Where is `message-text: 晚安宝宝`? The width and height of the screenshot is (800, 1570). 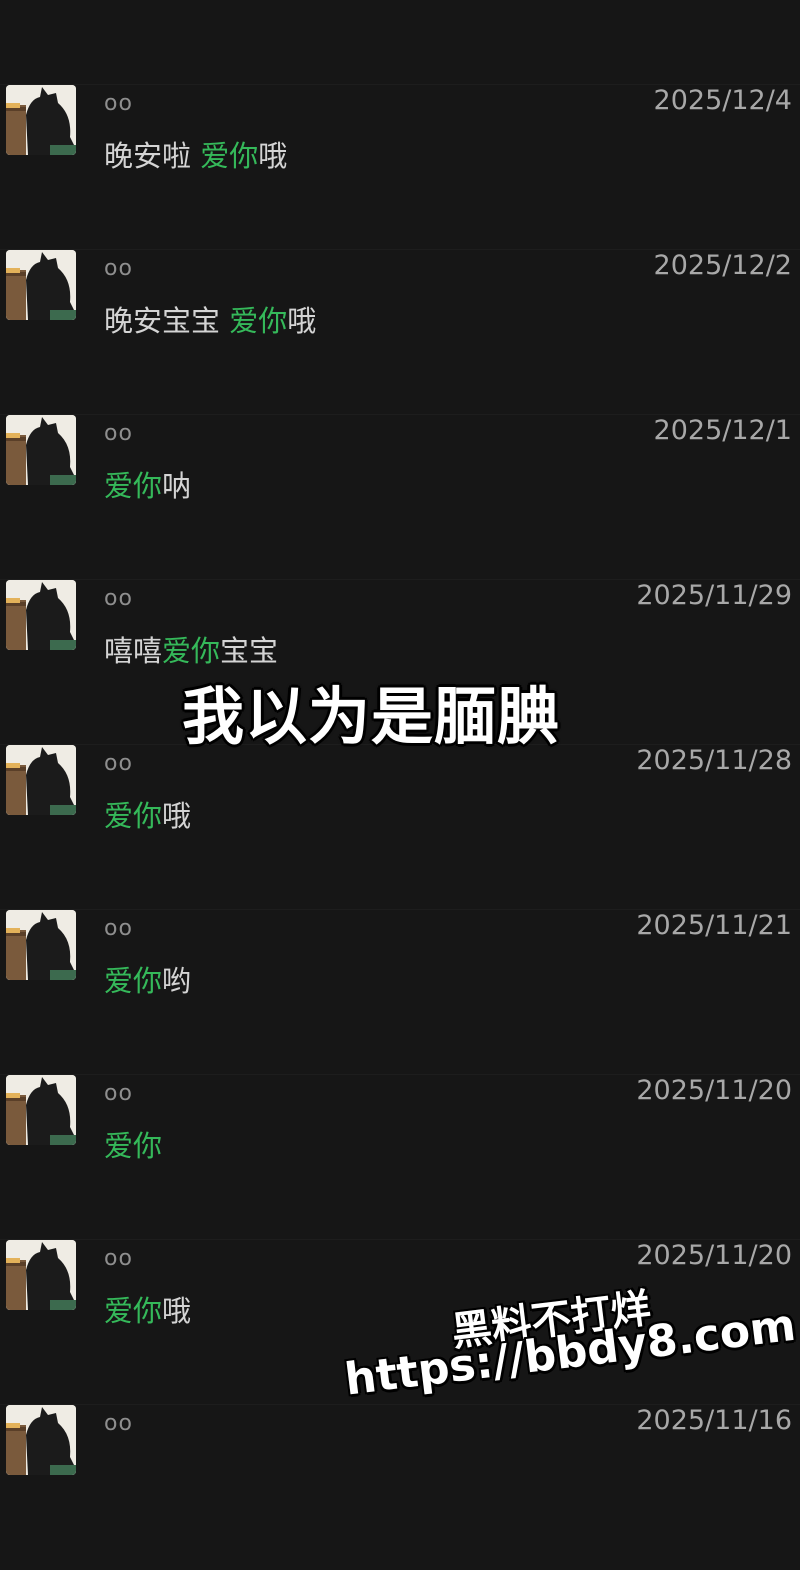 message-text: 晚安宝宝 is located at coordinates (167, 321).